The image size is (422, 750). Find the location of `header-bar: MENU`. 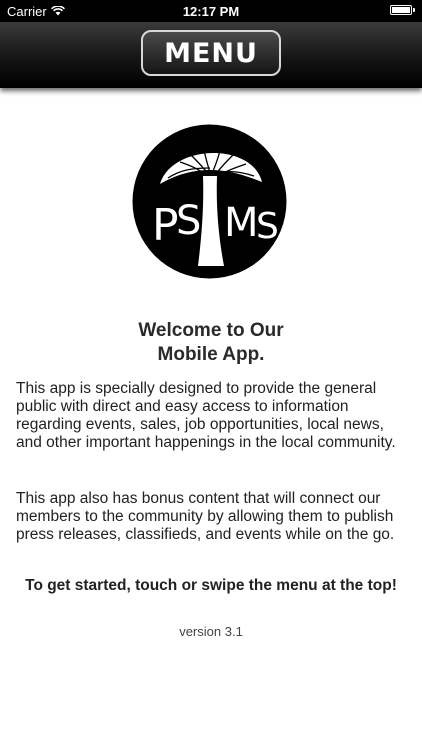

header-bar: MENU is located at coordinates (211, 55).